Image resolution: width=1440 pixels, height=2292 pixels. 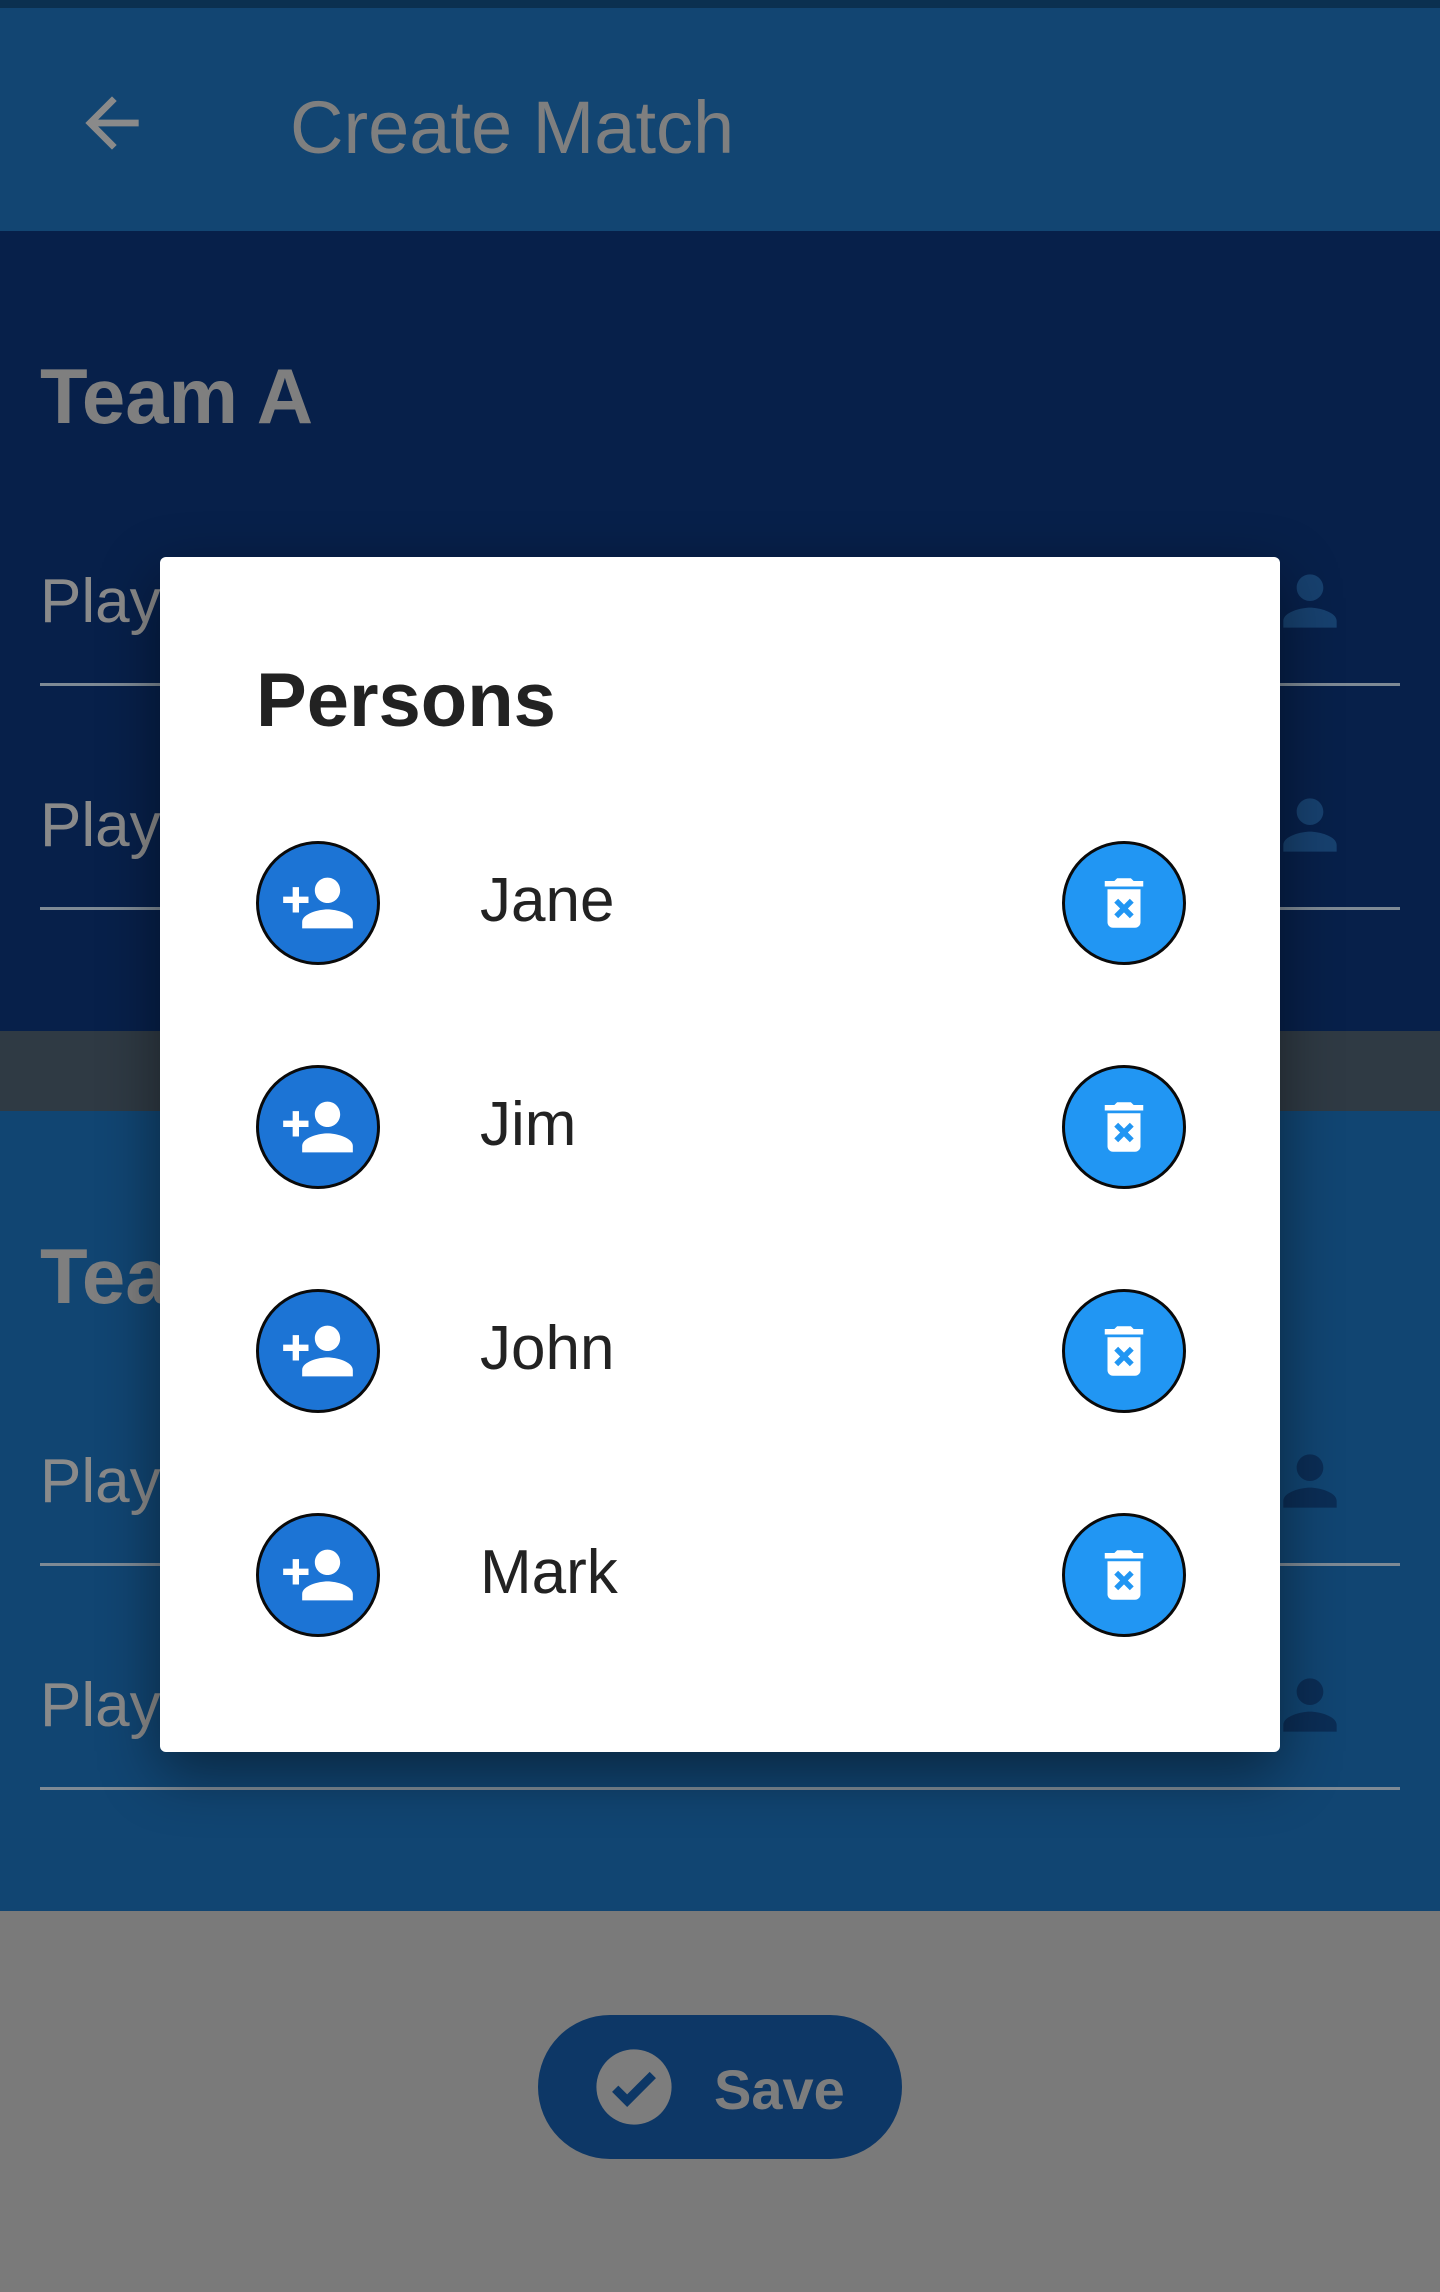 I want to click on person-name: Jim, so click(x=528, y=1124).